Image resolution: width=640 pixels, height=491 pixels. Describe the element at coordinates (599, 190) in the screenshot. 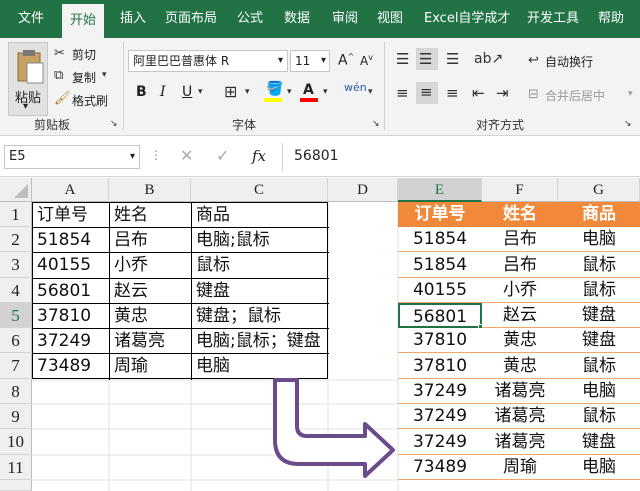

I see `column-header-g: G` at that location.